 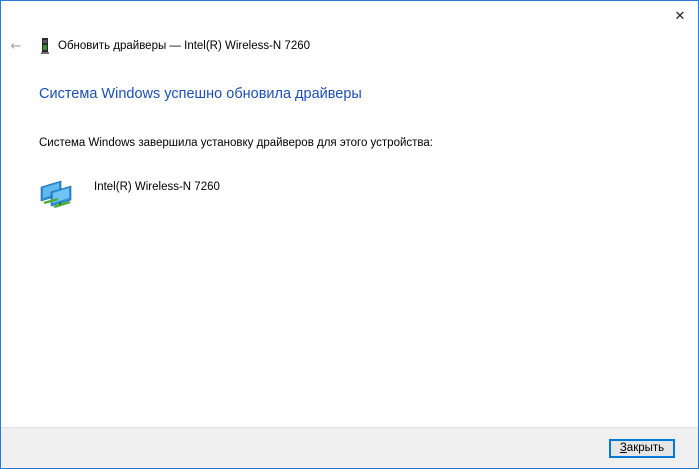 I want to click on close-button: Закрыть, so click(x=642, y=448).